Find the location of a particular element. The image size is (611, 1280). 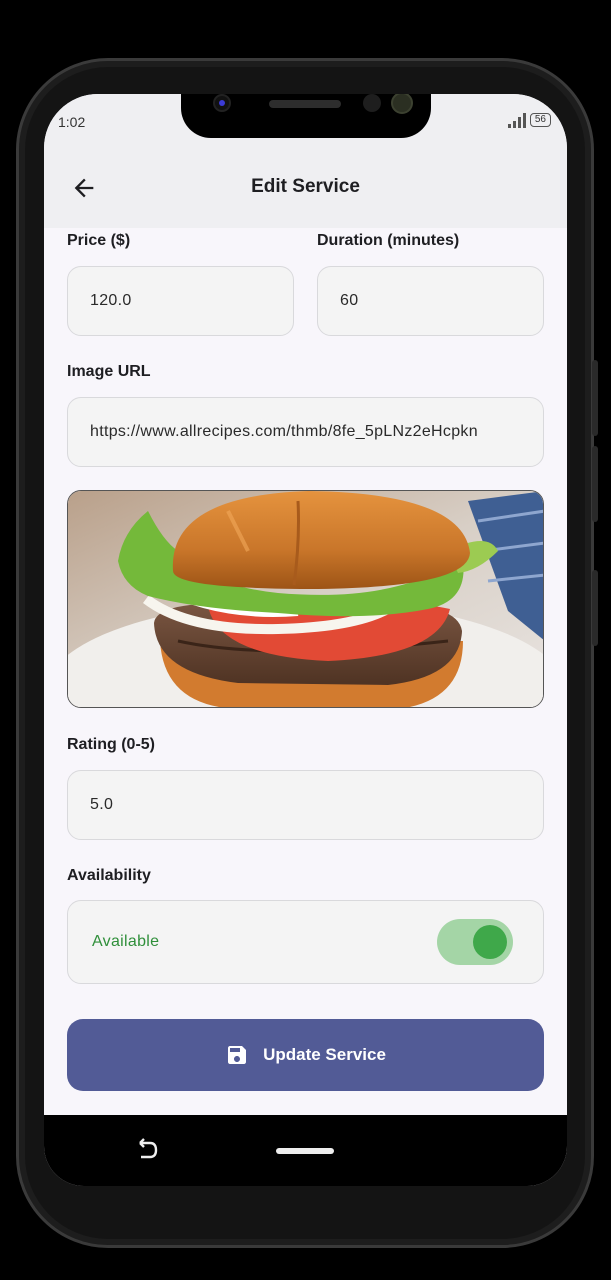

volume-down-button is located at coordinates (595, 484).